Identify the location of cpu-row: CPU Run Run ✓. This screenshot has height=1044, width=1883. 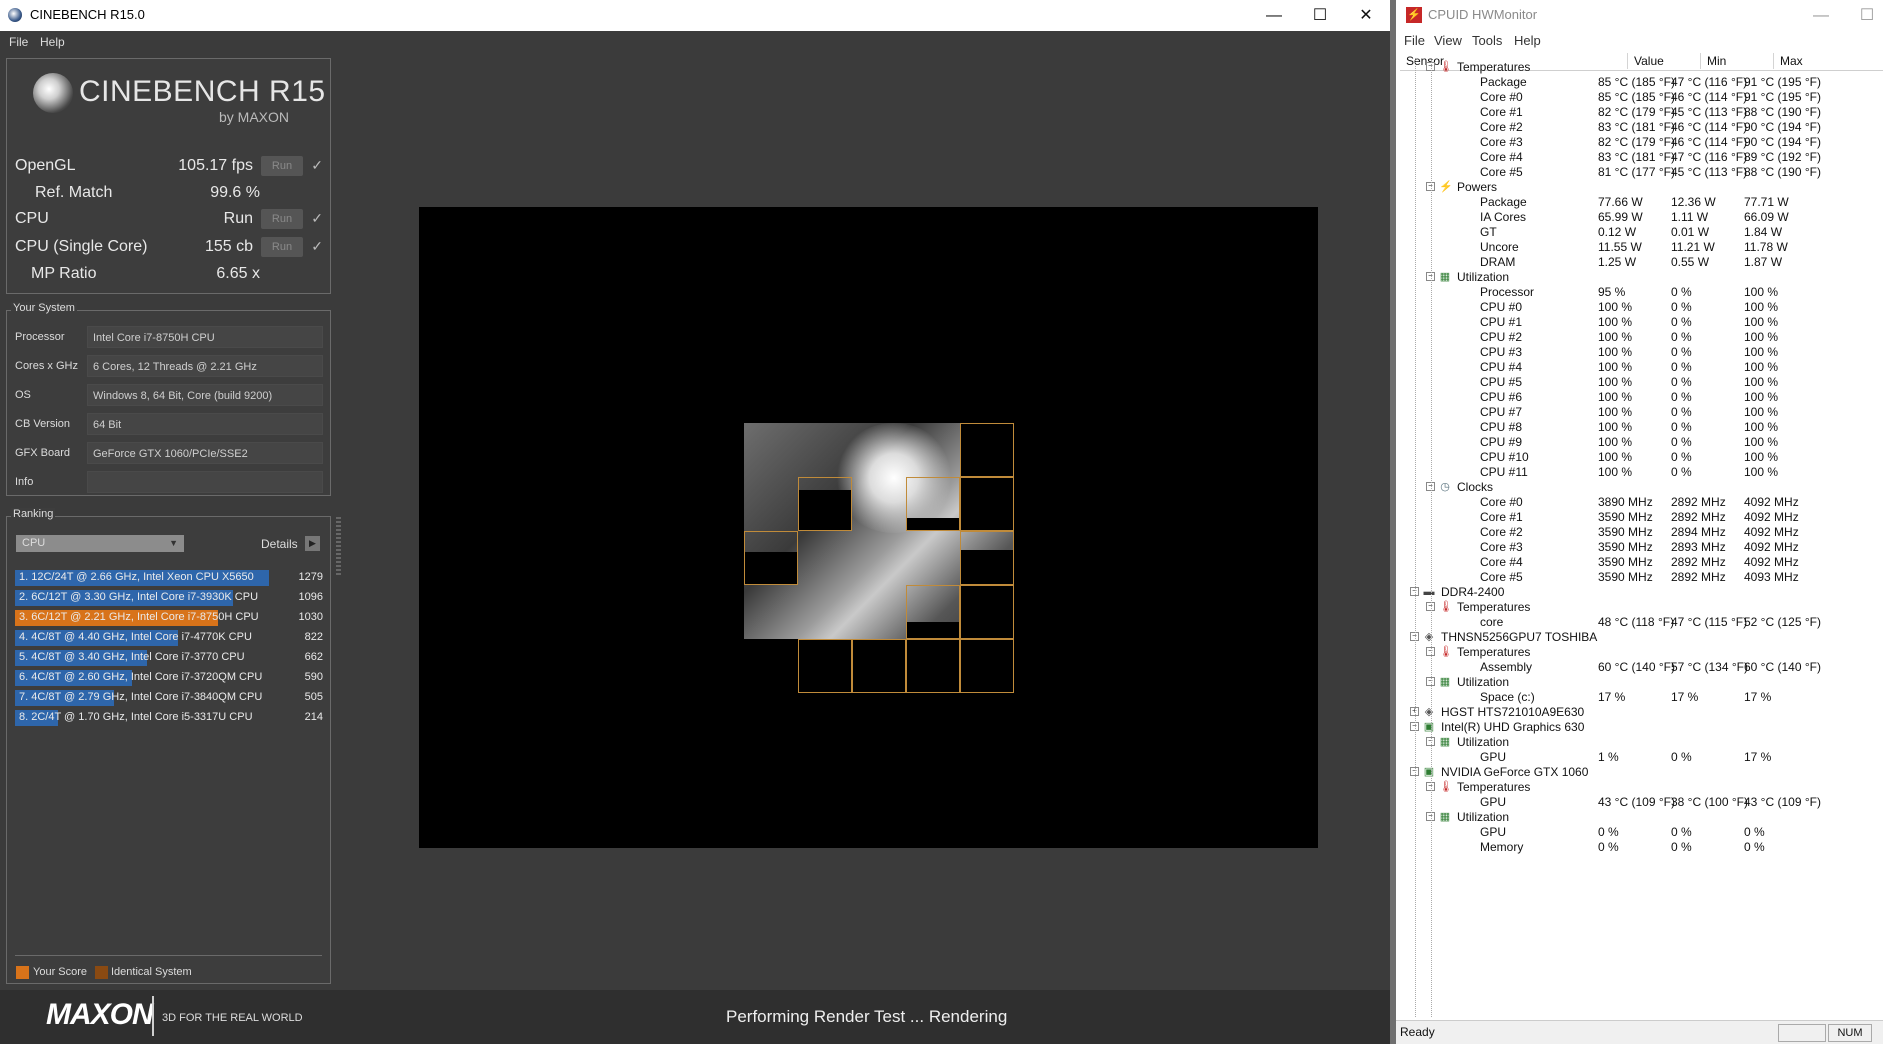
(170, 220).